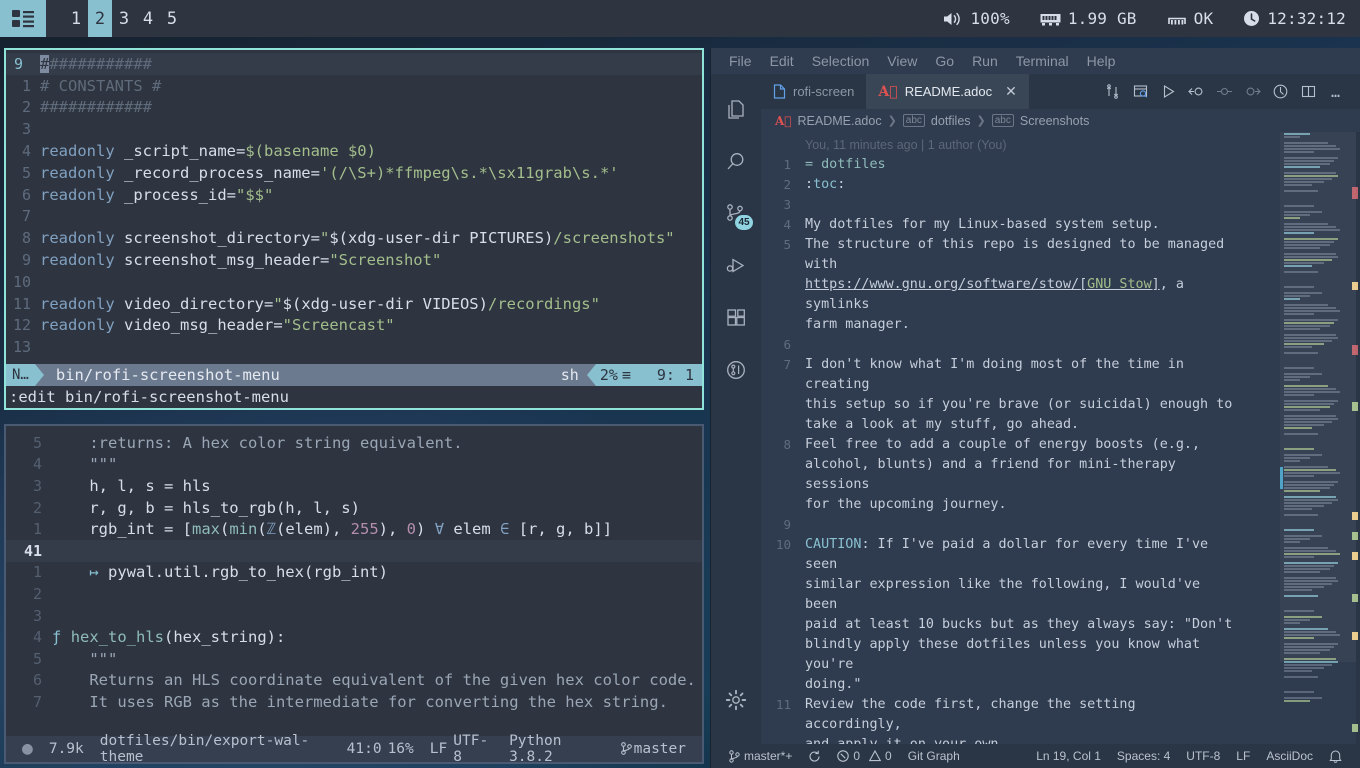 This screenshot has width=1360, height=768. I want to click on line-number: 11, so click(783, 704).